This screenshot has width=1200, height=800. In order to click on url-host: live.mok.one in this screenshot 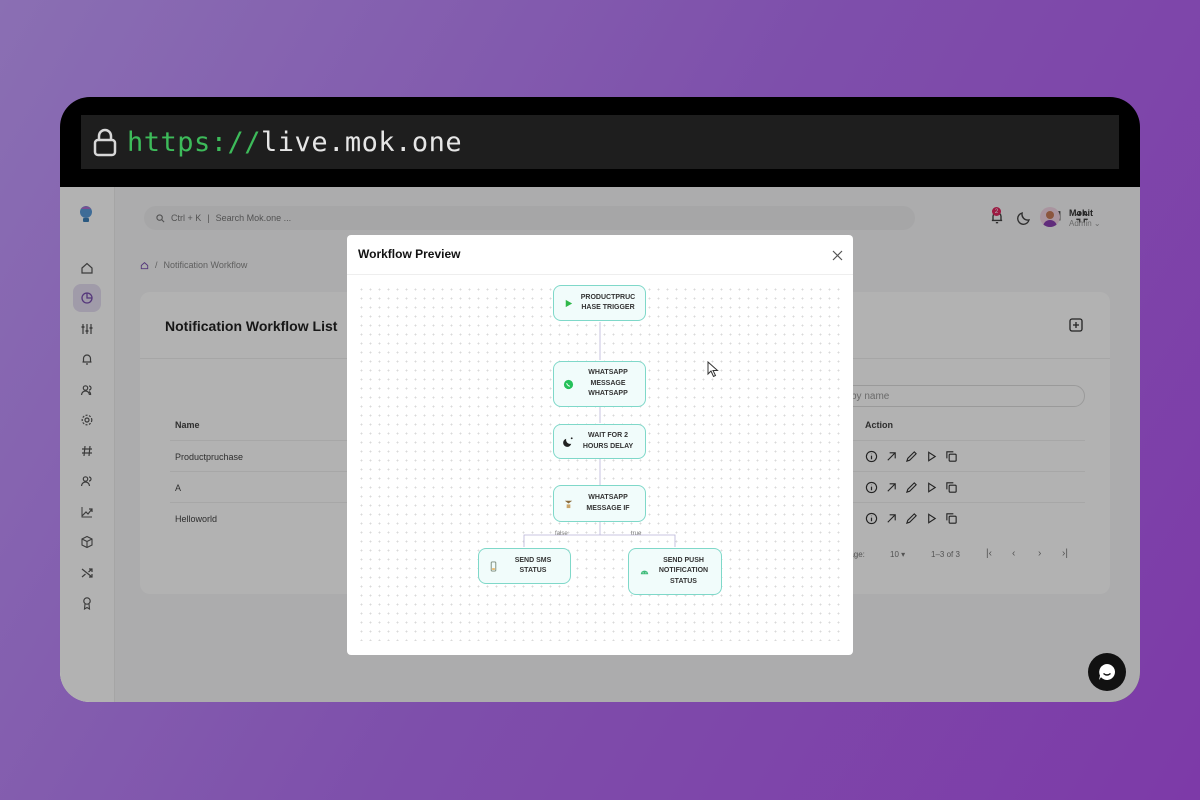, I will do `click(362, 142)`.